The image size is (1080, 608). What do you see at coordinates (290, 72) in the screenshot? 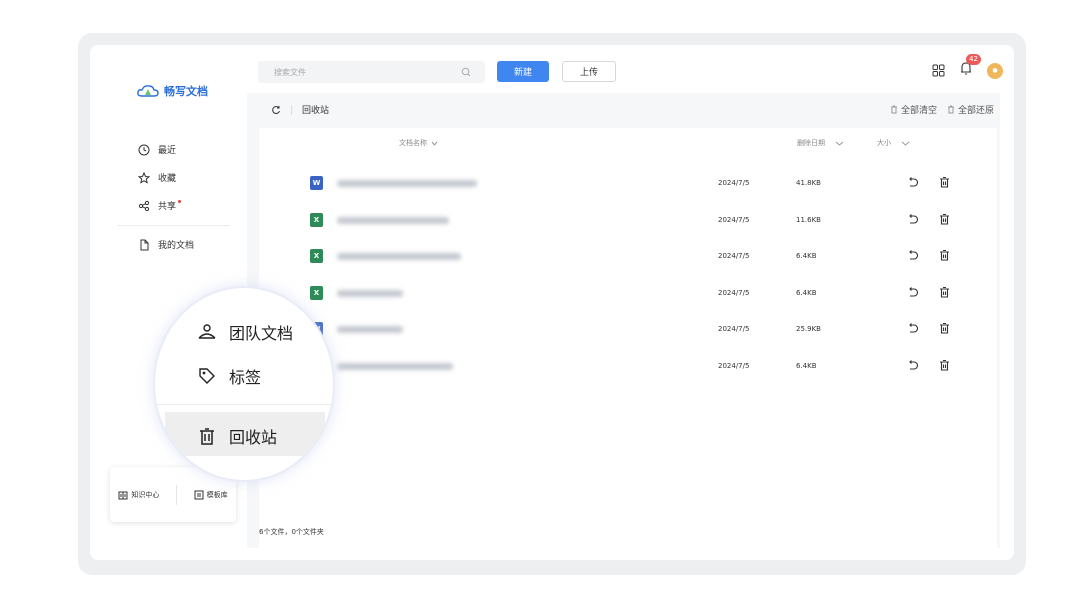
I see `search-placeholder: 搜索文件` at bounding box center [290, 72].